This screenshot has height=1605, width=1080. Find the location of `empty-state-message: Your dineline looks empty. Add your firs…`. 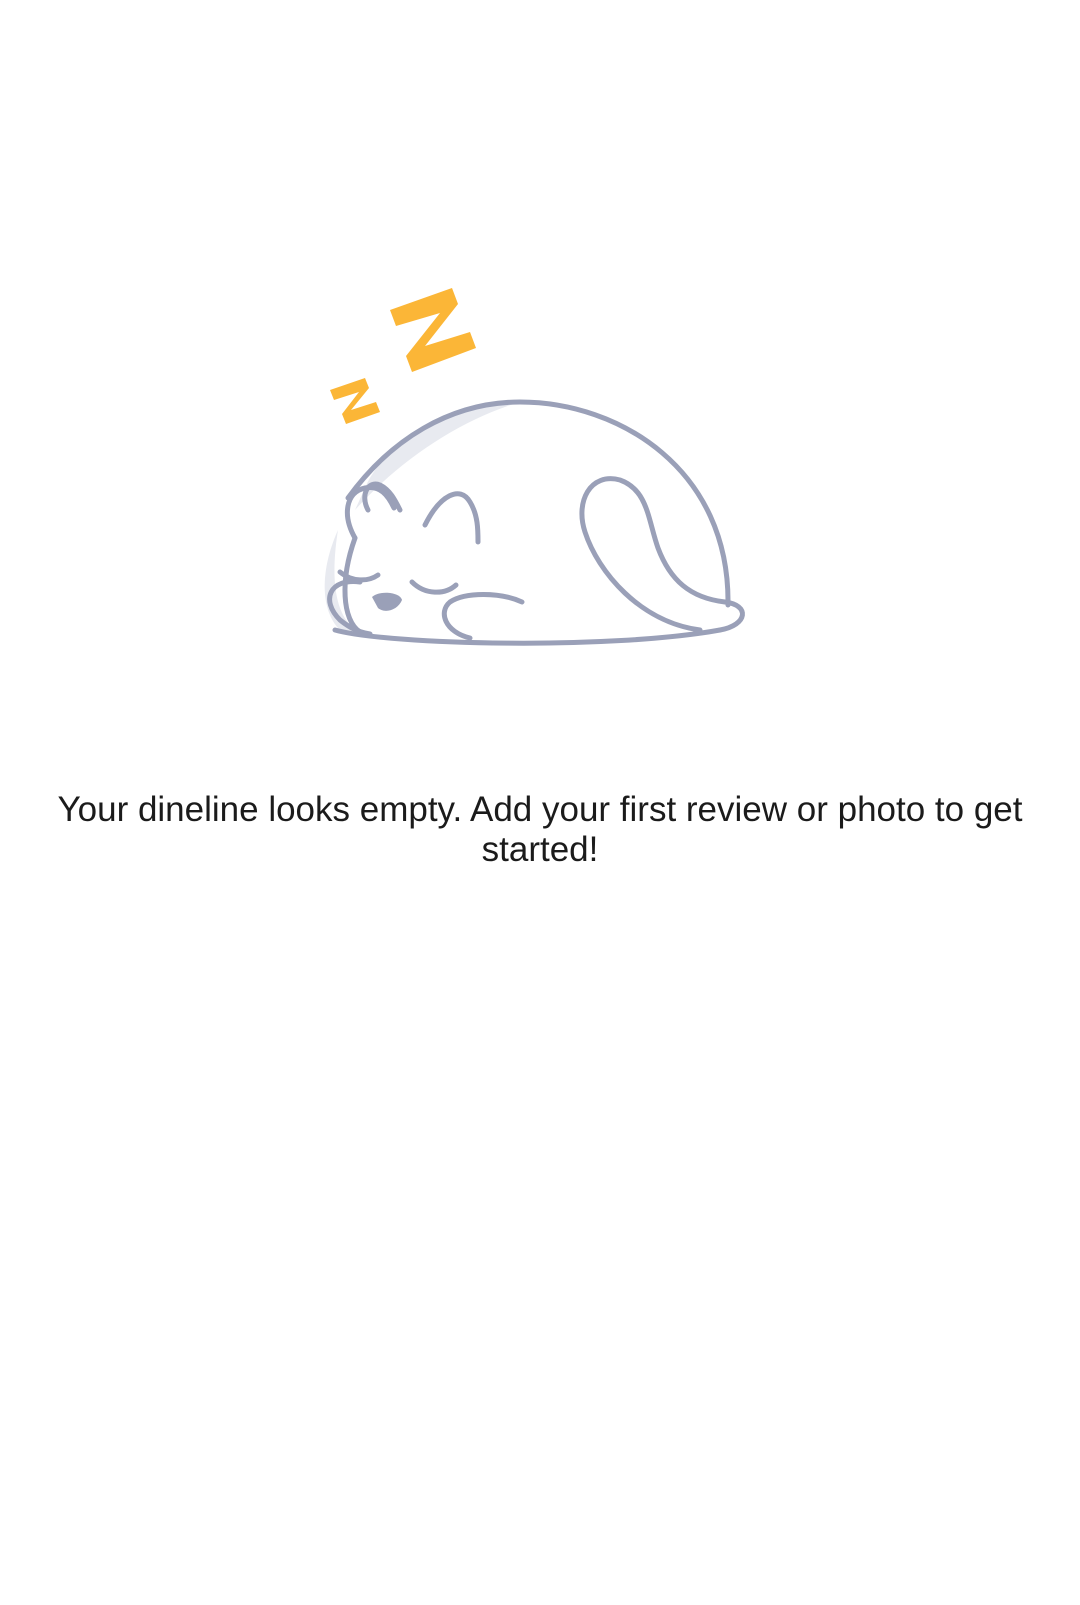

empty-state-message: Your dineline looks empty. Add your firs… is located at coordinates (540, 829).